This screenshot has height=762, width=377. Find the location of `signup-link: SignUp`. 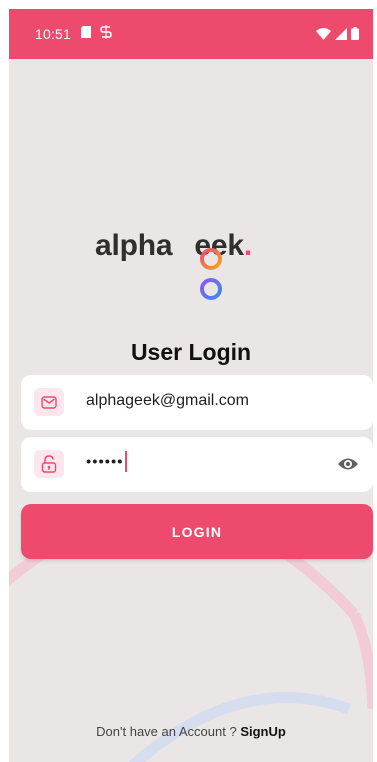

signup-link: SignUp is located at coordinates (263, 731).